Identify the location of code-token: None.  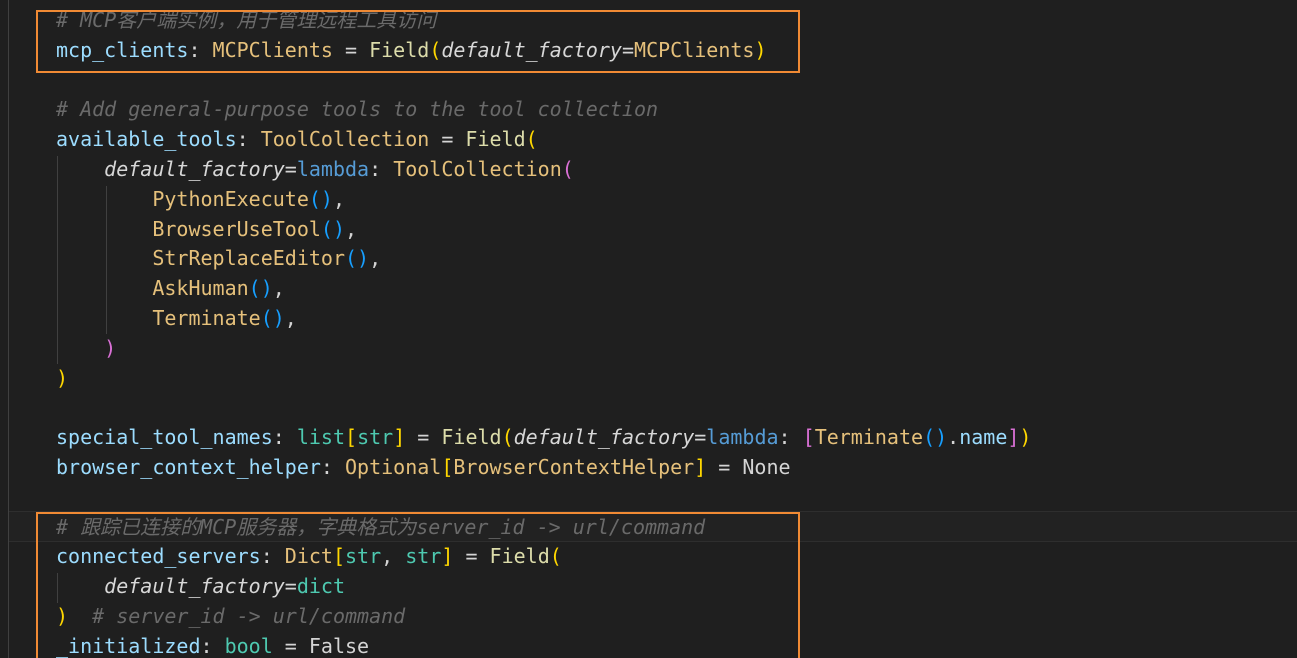
(766, 467).